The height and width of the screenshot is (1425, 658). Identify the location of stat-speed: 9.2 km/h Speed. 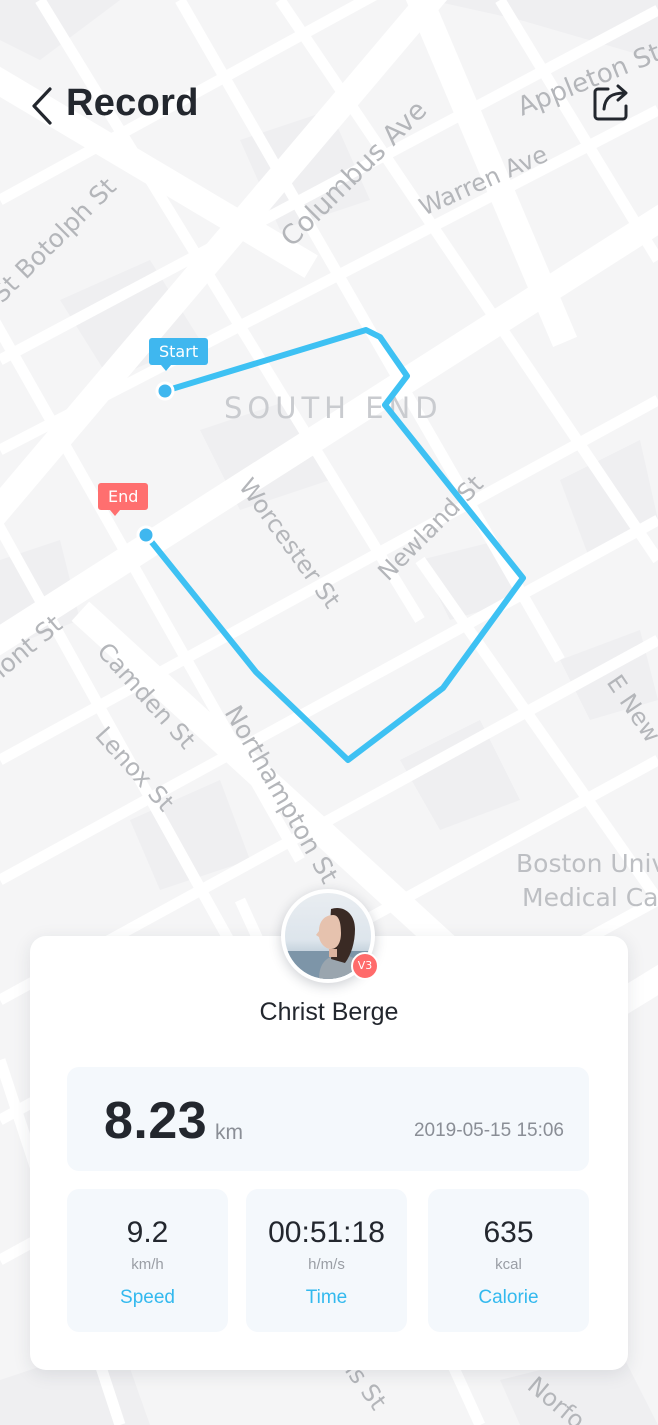
(147, 1260).